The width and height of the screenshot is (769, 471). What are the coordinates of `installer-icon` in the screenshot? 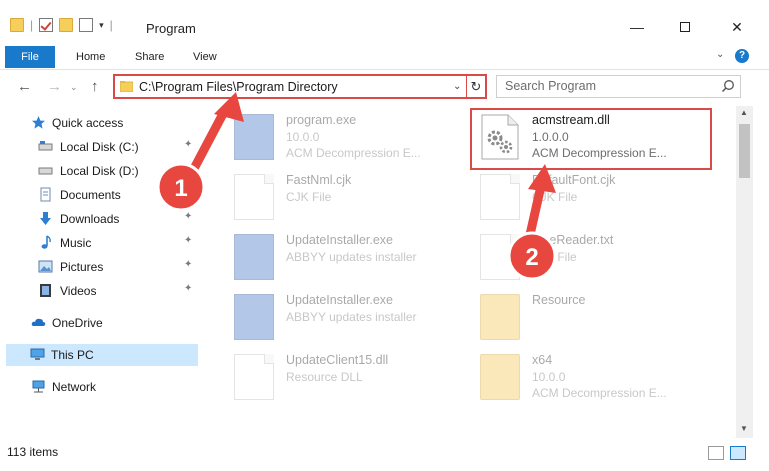 It's located at (254, 257).